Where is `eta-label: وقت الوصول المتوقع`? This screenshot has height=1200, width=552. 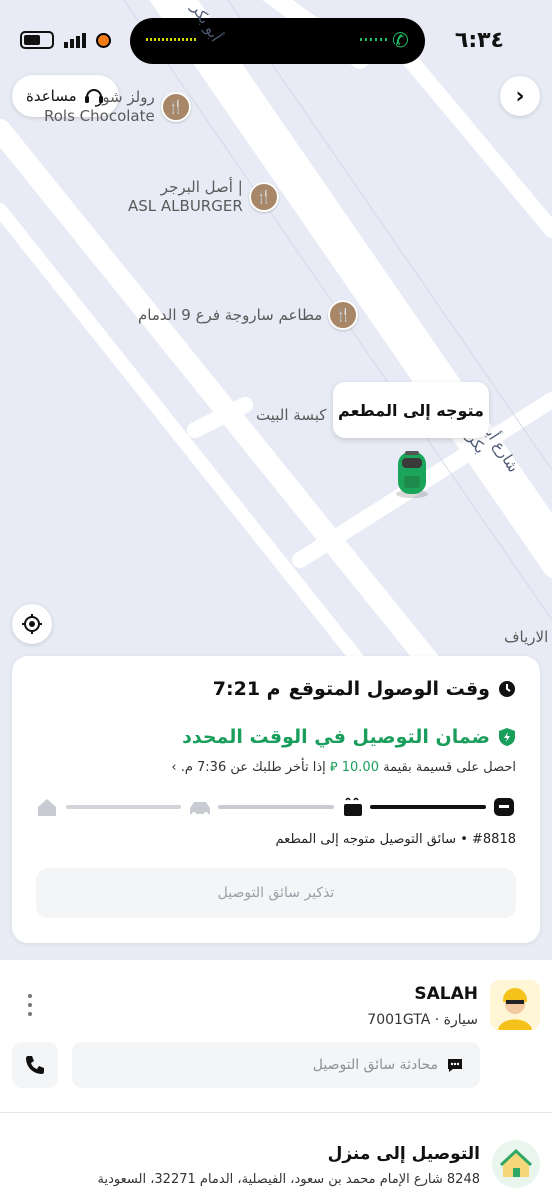 eta-label: وقت الوصول المتوقع is located at coordinates (389, 689).